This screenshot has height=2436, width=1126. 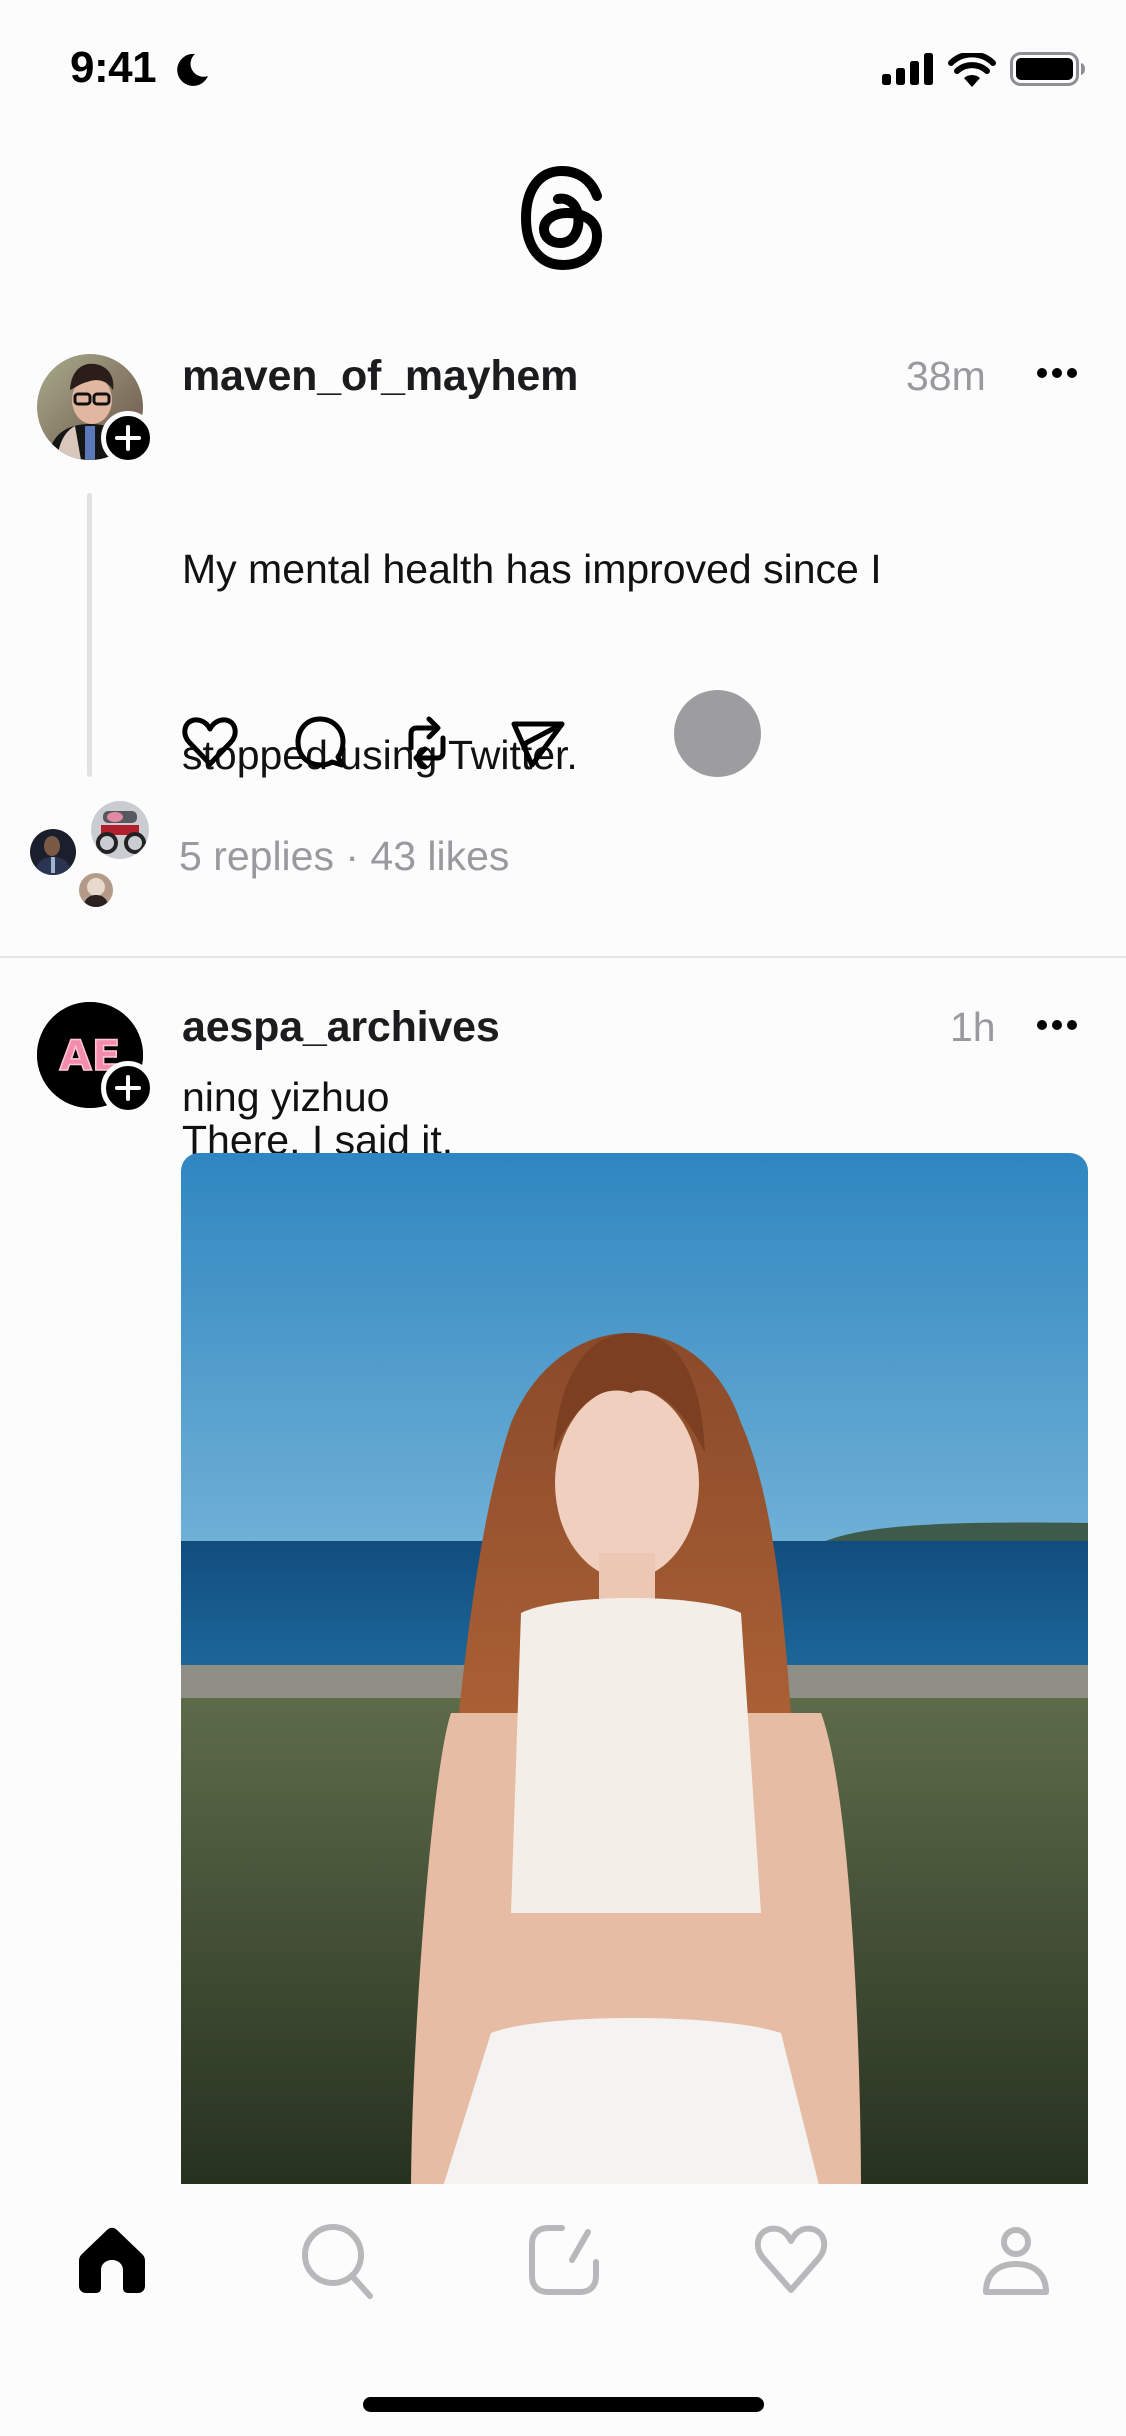 What do you see at coordinates (344, 856) in the screenshot?
I see `post-stats-link: 5 replies · 43 likes` at bounding box center [344, 856].